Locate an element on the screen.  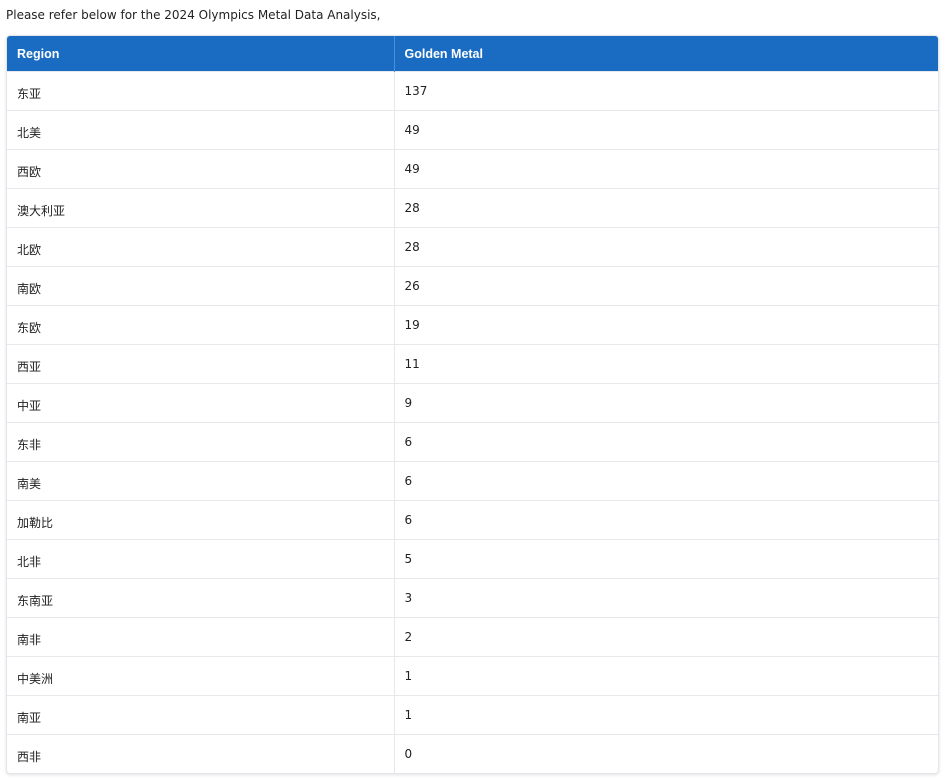
golden-metal-cell: 11 is located at coordinates (666, 364).